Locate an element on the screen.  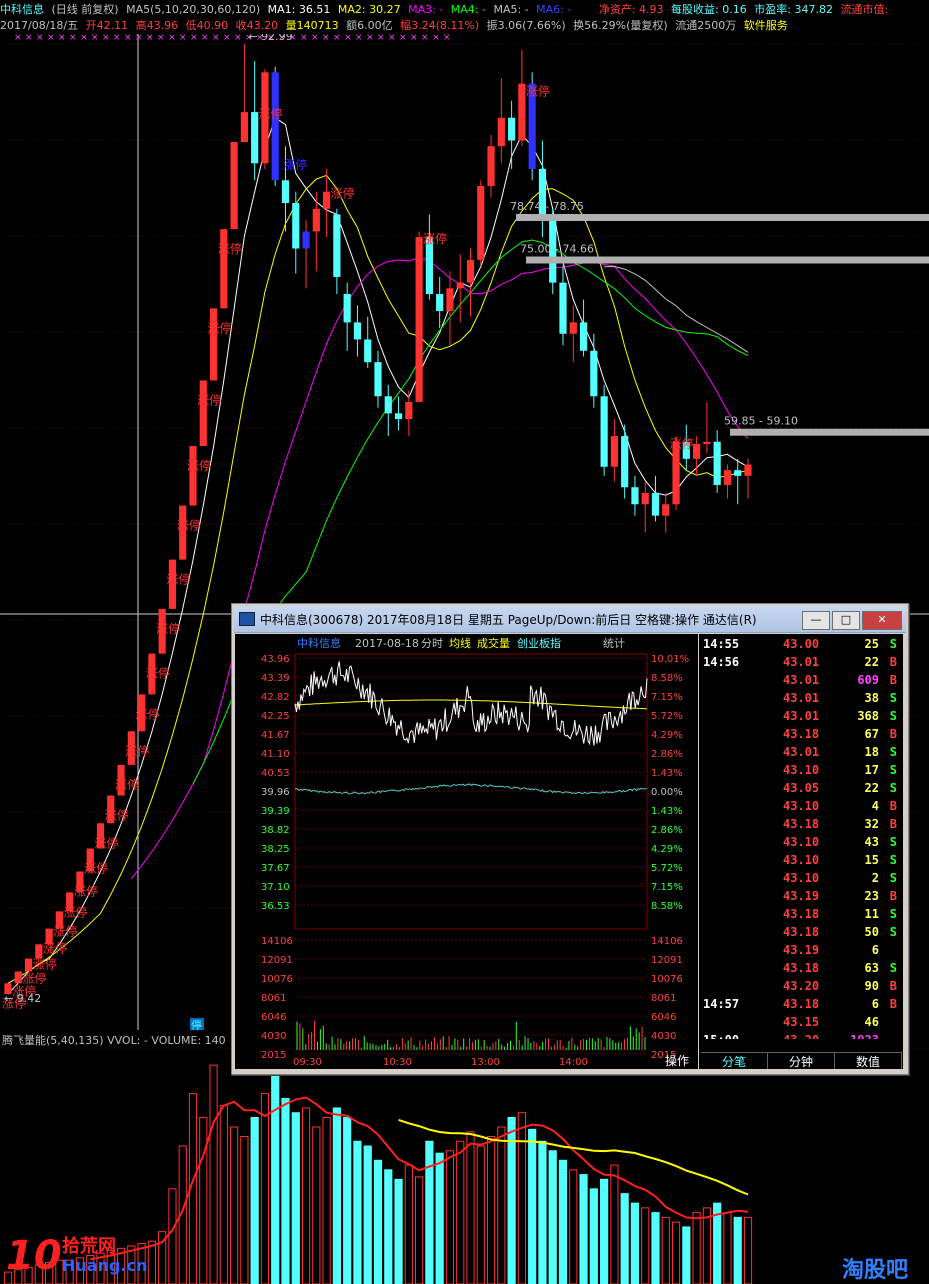
price-line is located at coordinates (471, 703).